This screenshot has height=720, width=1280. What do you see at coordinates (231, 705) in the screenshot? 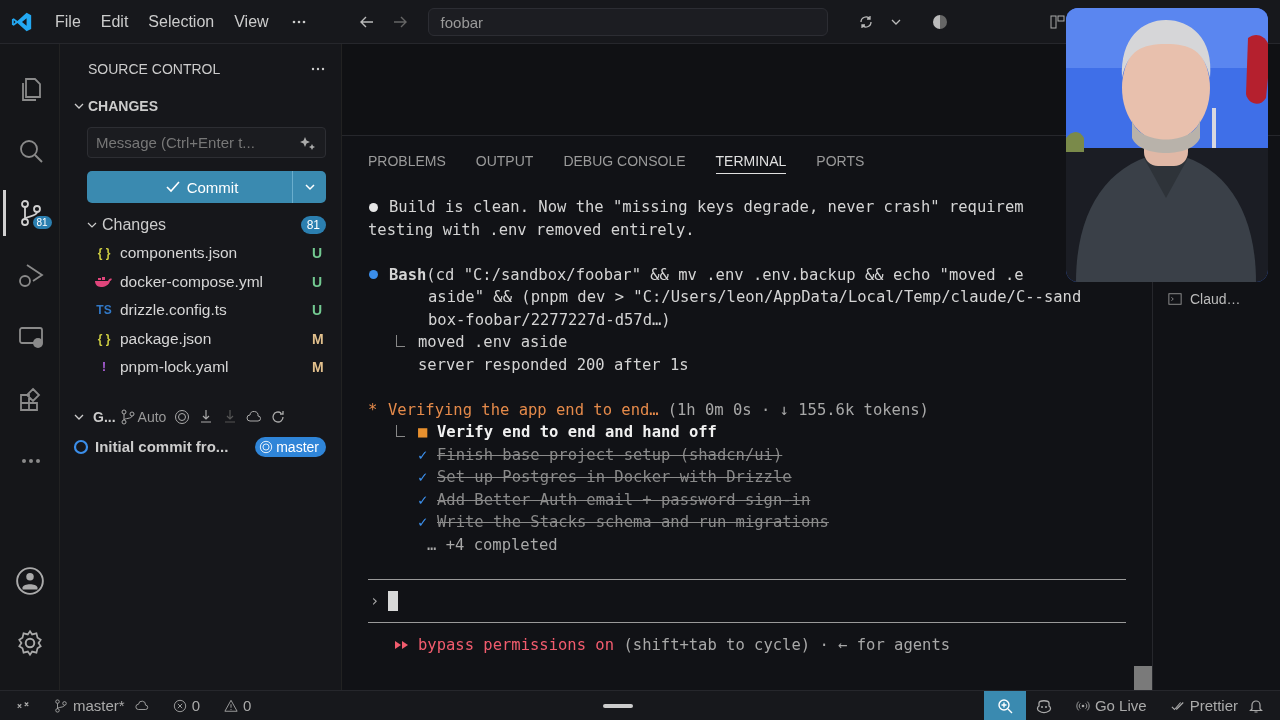
I see `warning-icon` at bounding box center [231, 705].